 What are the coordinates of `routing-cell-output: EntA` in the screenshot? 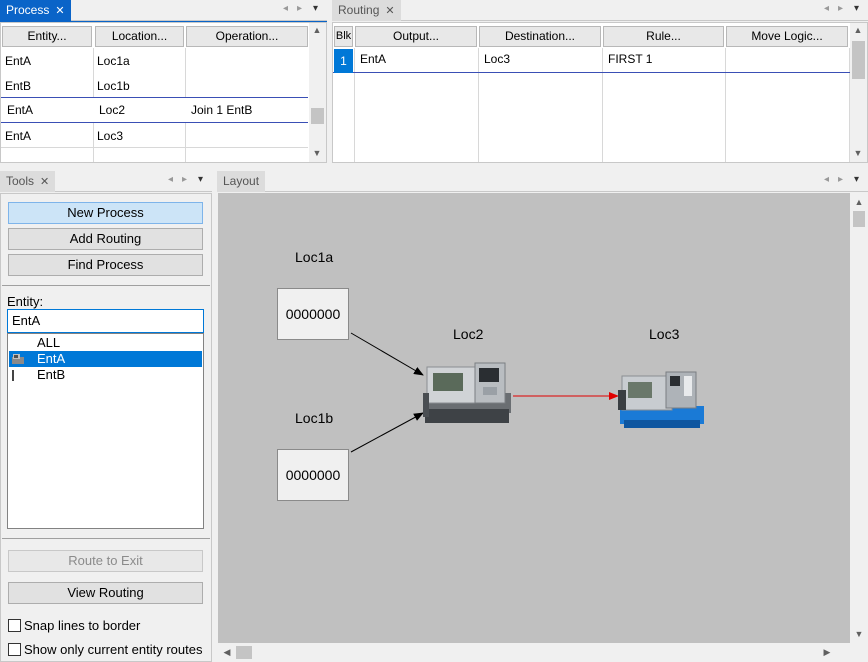 It's located at (373, 59).